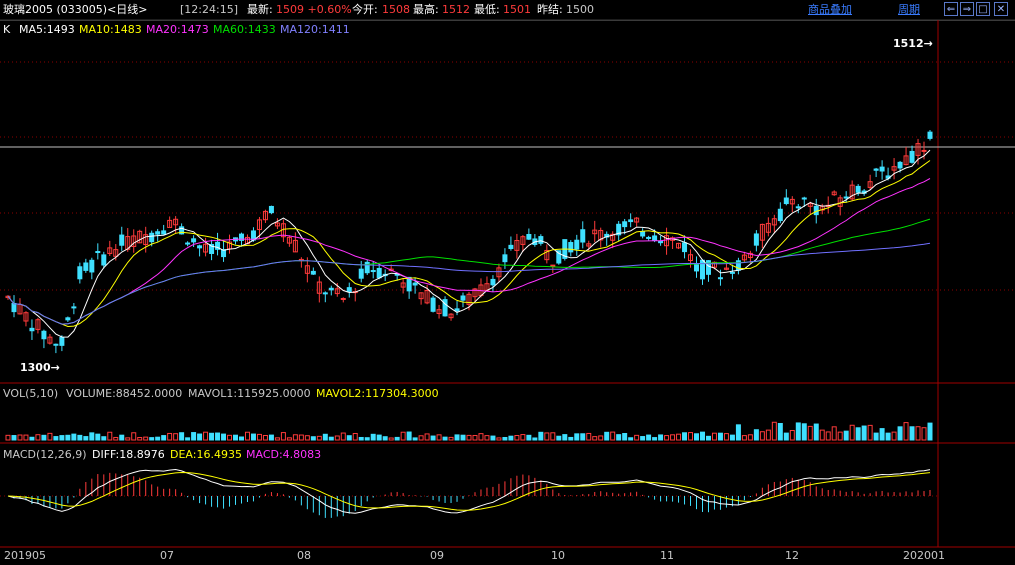 This screenshot has width=1015, height=565. Describe the element at coordinates (469, 283) in the screenshot. I see `ma120-line` at that location.